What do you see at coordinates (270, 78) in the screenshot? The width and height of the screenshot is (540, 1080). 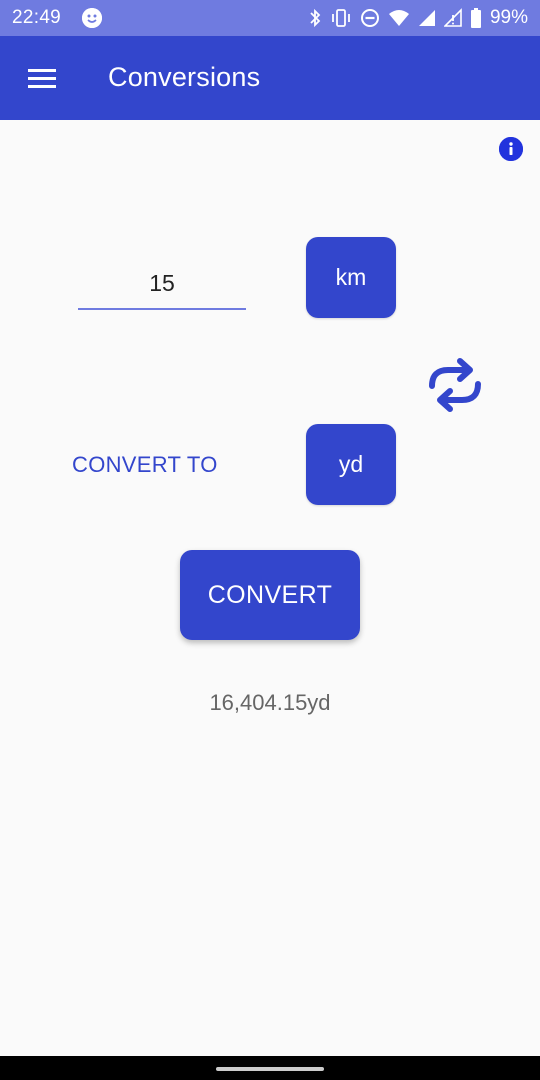 I see `app-bar: Conversions` at bounding box center [270, 78].